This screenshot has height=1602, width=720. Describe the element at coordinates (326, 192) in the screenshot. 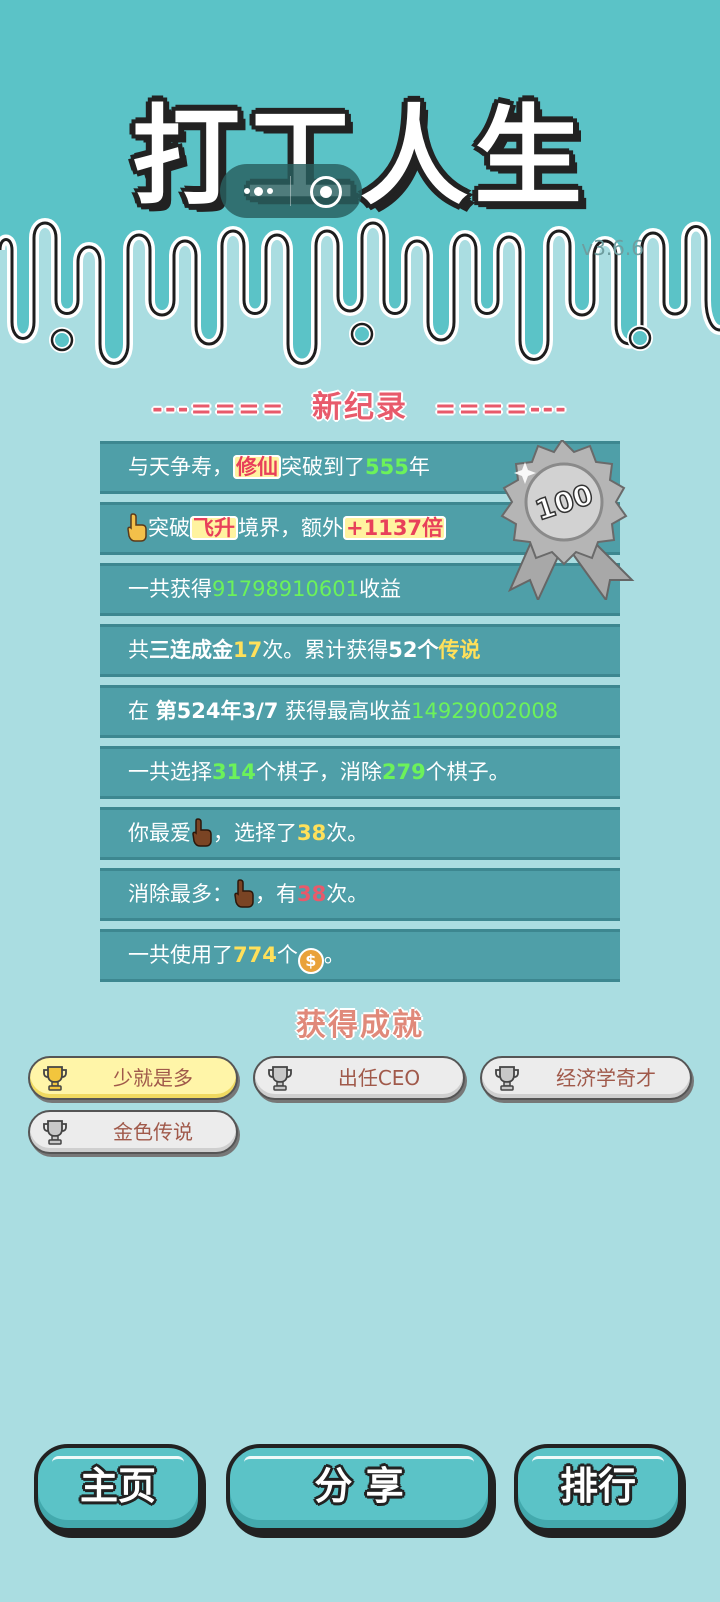

I see `close-target-icon` at that location.